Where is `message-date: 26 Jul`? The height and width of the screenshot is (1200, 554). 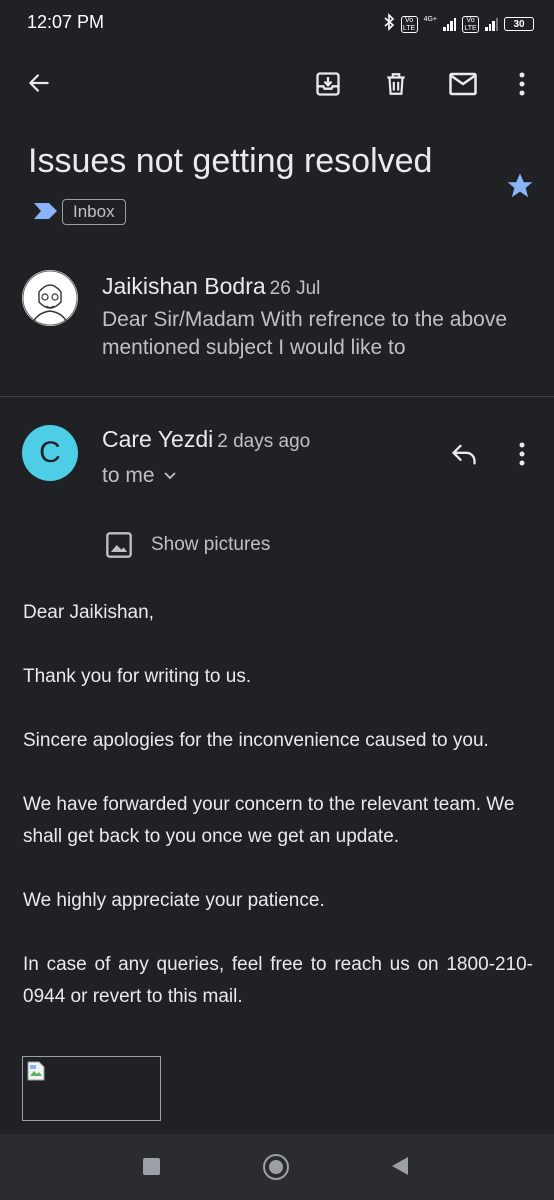 message-date: 26 Jul is located at coordinates (295, 288).